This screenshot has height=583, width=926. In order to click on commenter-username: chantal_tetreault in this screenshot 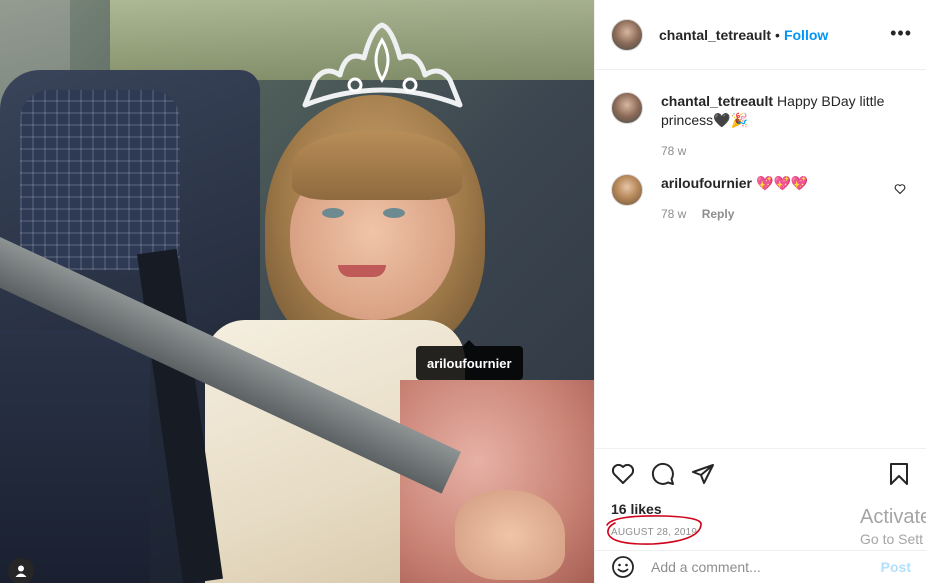, I will do `click(717, 101)`.